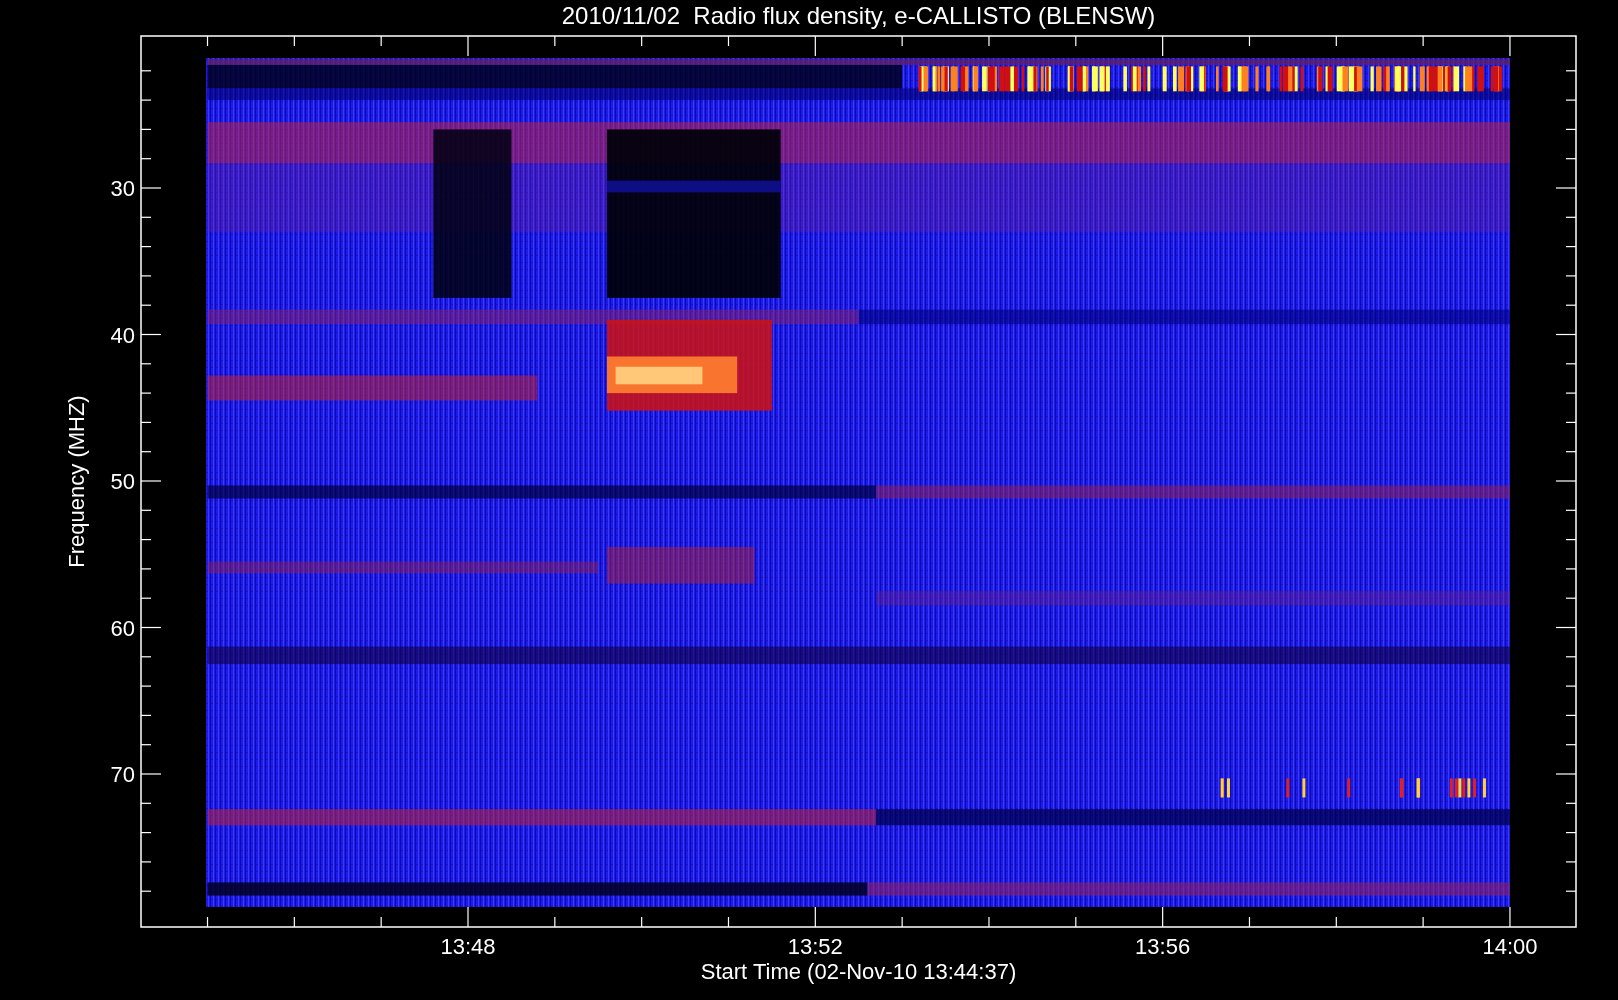 The height and width of the screenshot is (1000, 1618). I want to click on x-axis-label: Start Time (02-Nov-10 13:44:37), so click(858, 971).